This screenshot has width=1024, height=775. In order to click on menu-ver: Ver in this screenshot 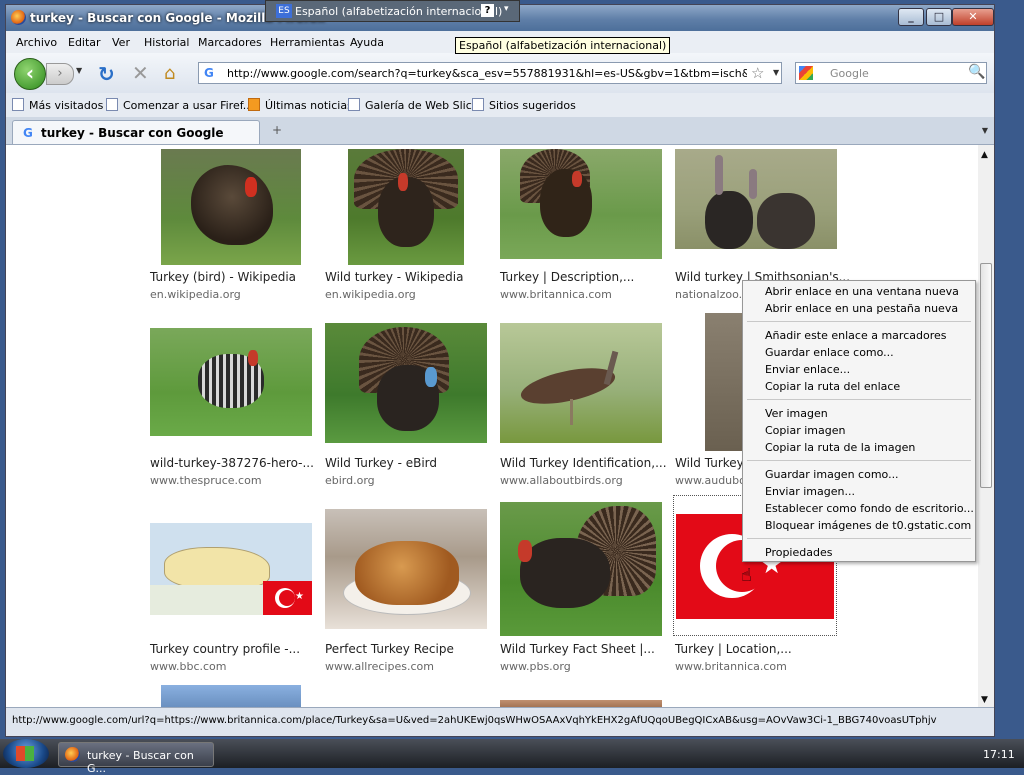, I will do `click(121, 42)`.